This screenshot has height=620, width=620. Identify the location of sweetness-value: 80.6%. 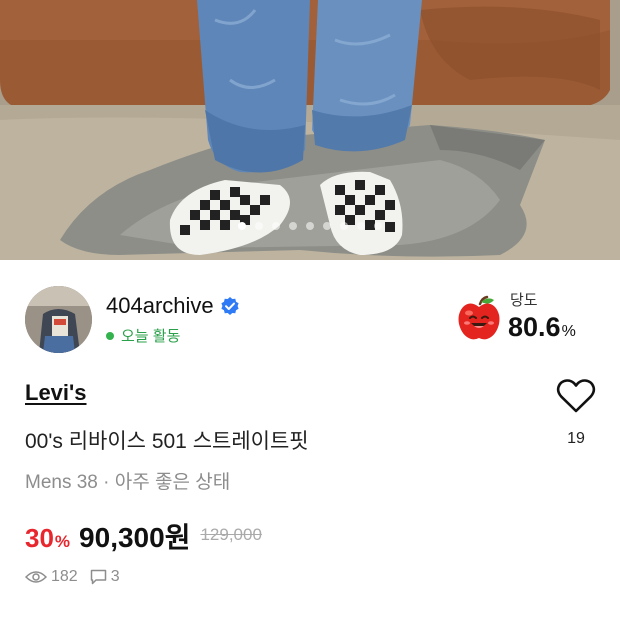
(542, 327).